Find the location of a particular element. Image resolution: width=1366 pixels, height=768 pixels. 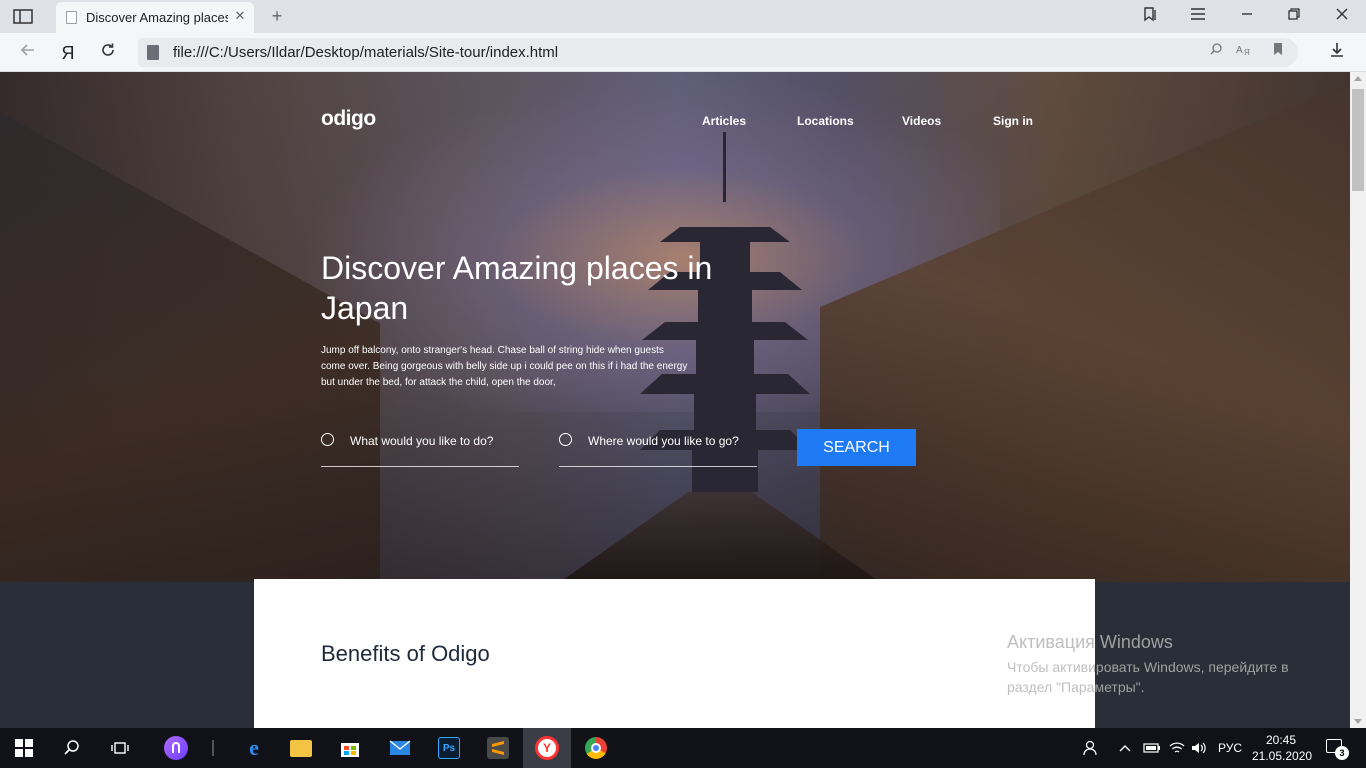

battery-icon is located at coordinates (1152, 748).